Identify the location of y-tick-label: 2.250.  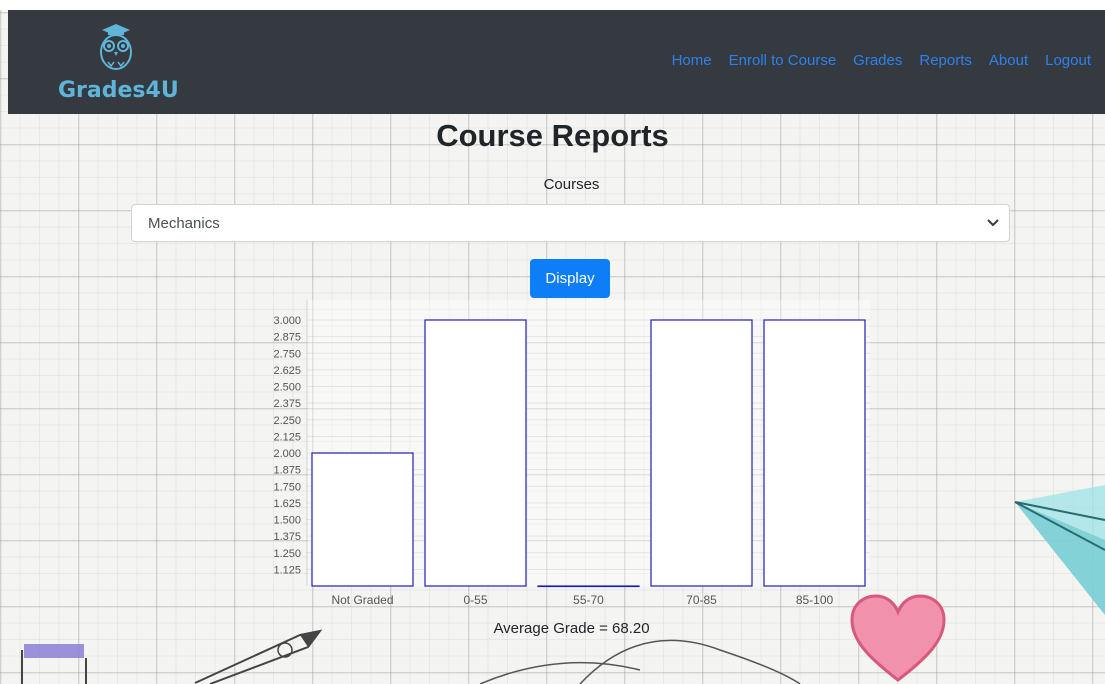
(287, 421).